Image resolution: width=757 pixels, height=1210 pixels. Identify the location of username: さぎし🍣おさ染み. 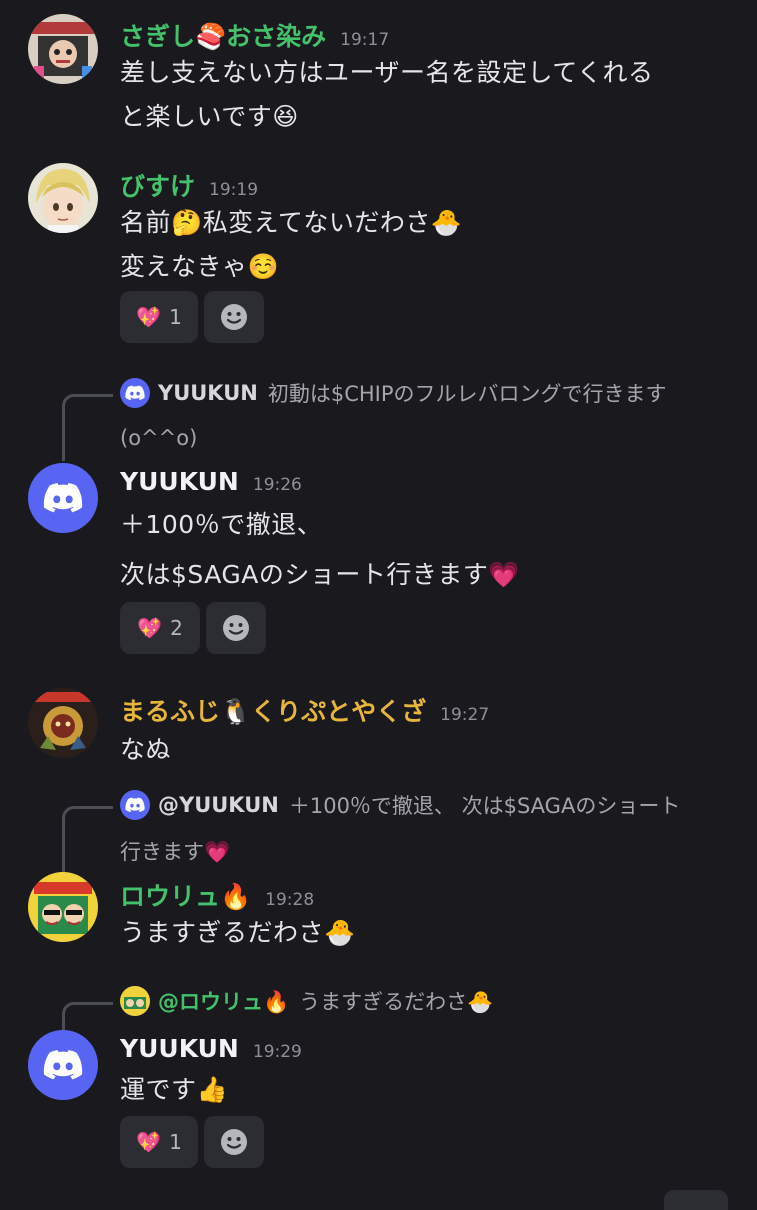
(223, 35).